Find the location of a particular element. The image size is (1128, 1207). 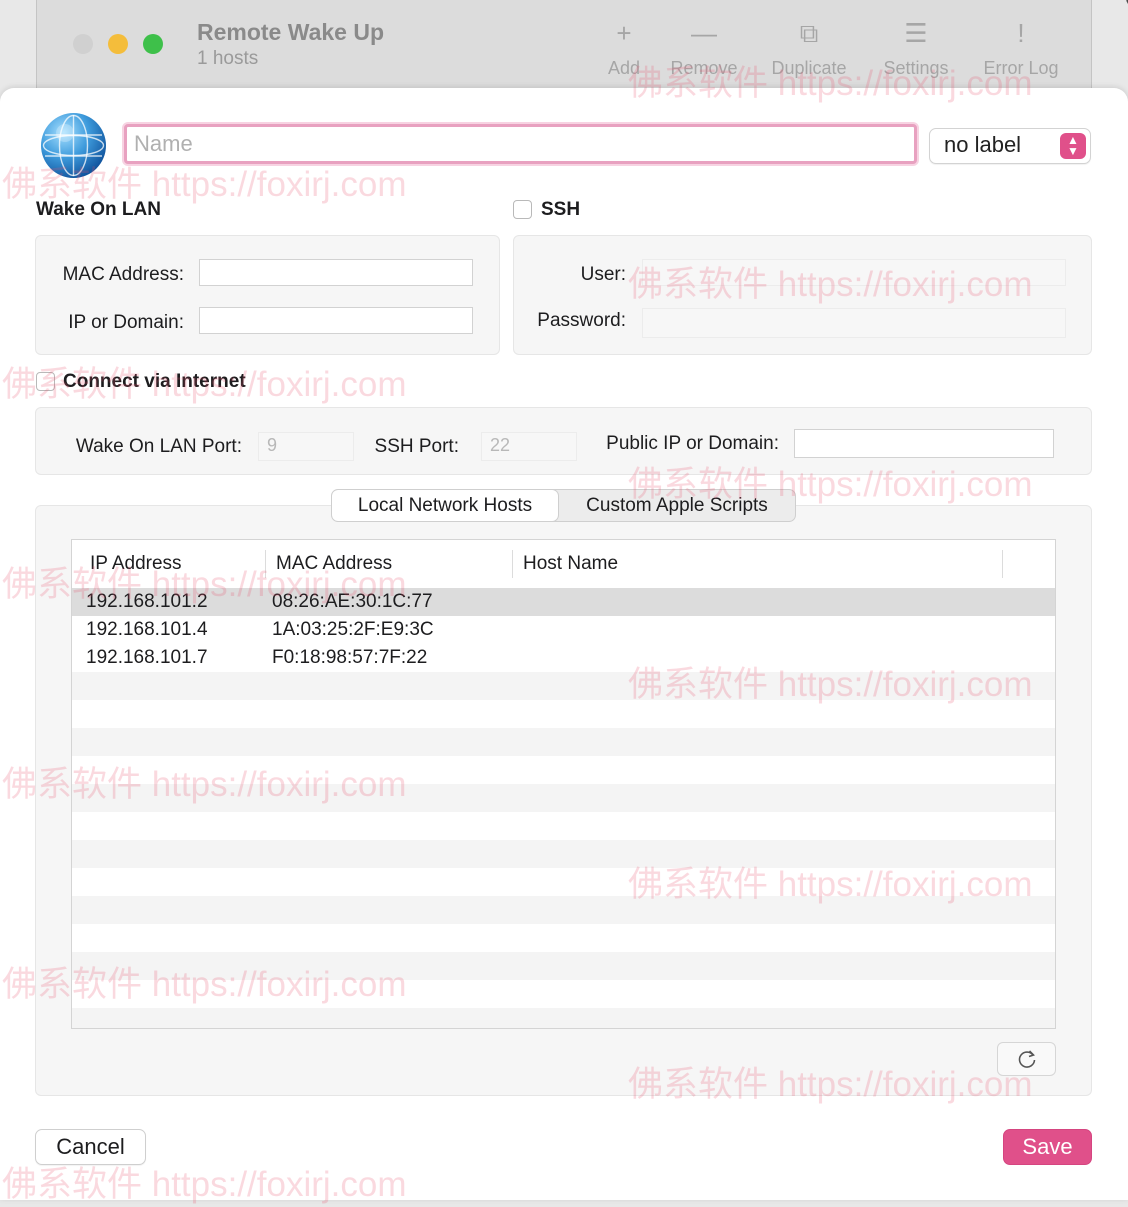

toolbar-duplicate-button: ⧉ Duplicate is located at coordinates (809, 48).